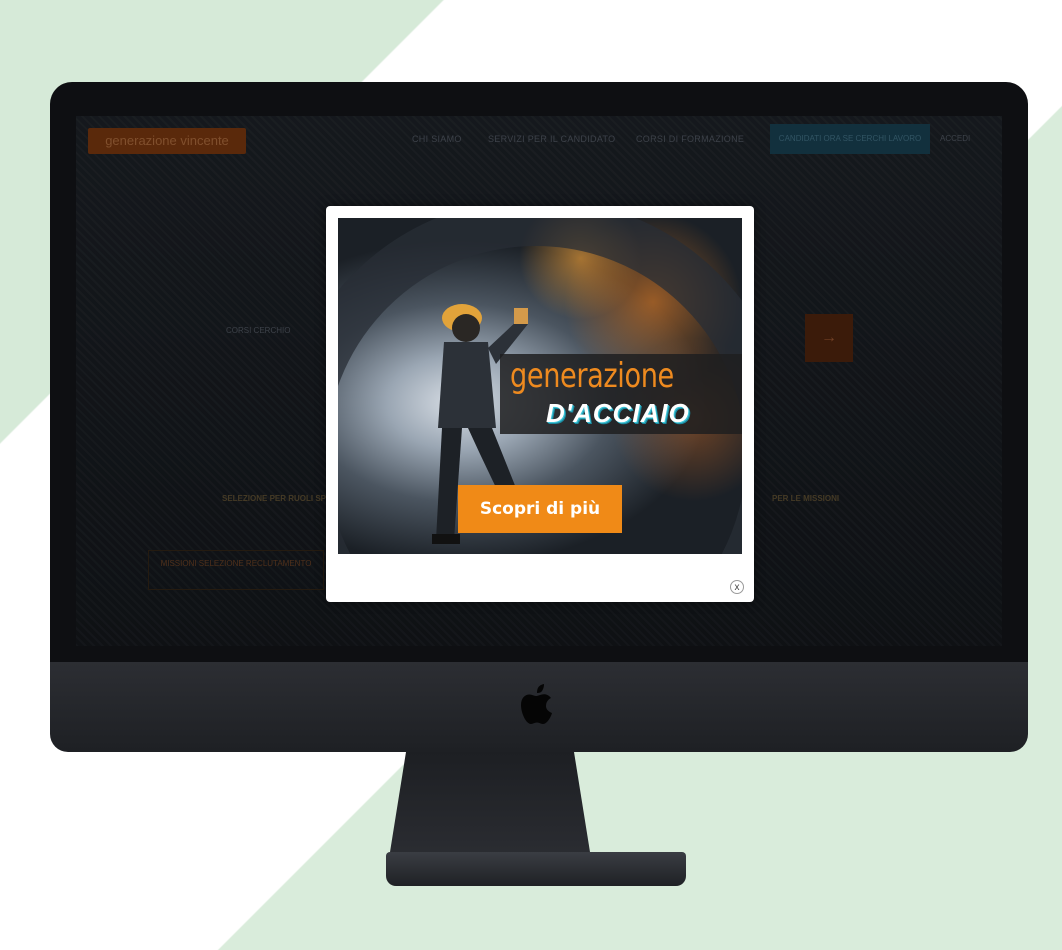  What do you see at coordinates (540, 509) in the screenshot?
I see `scopri-di-piu-button: Scopri di più` at bounding box center [540, 509].